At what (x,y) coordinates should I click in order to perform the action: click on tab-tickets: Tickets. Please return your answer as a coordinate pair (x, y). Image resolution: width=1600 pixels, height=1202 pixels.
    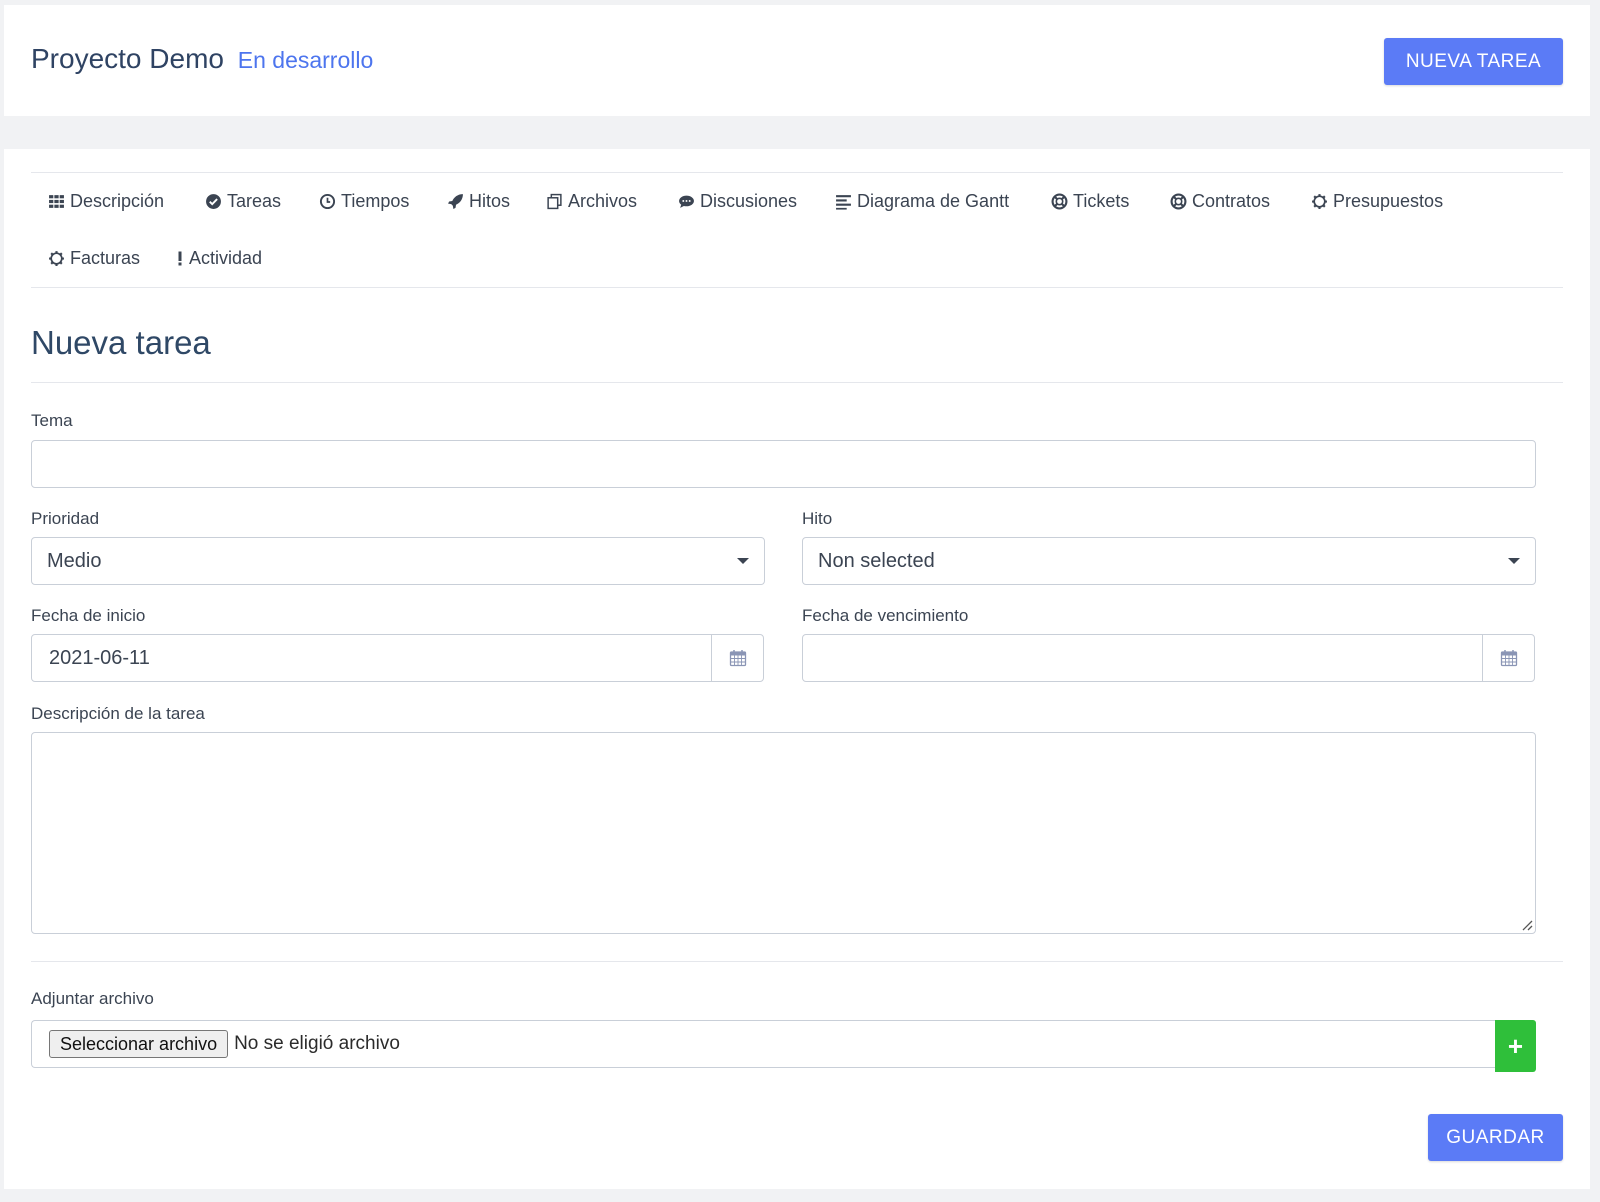
    Looking at the image, I should click on (1090, 201).